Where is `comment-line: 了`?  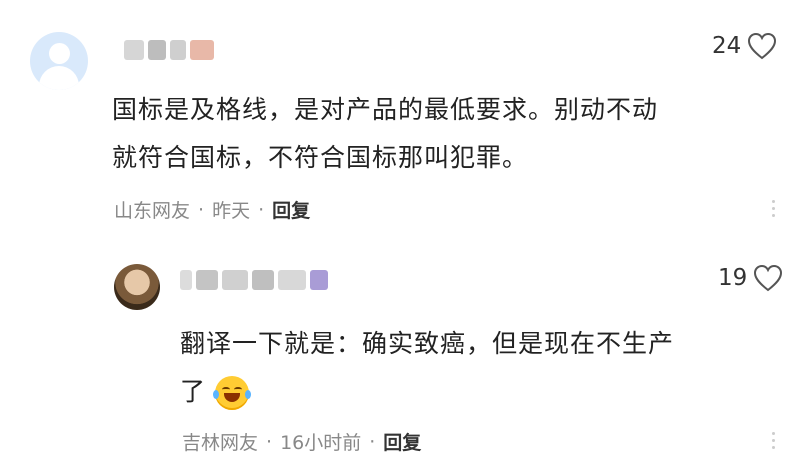
comment-line: 了 is located at coordinates (427, 392).